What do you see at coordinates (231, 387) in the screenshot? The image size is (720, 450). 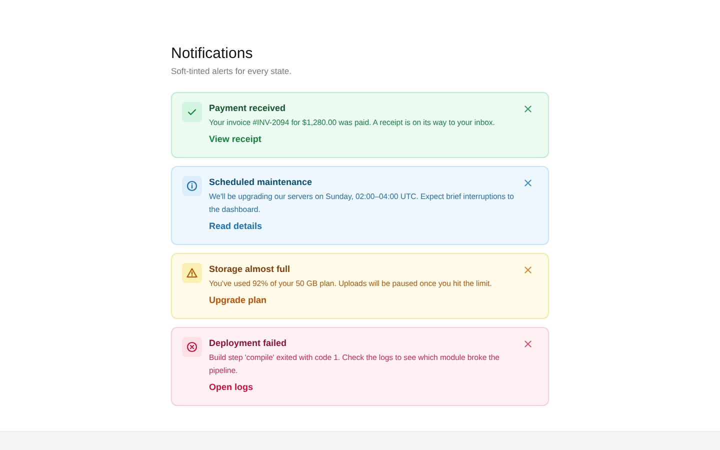 I see `alert-action-link: Open logs` at bounding box center [231, 387].